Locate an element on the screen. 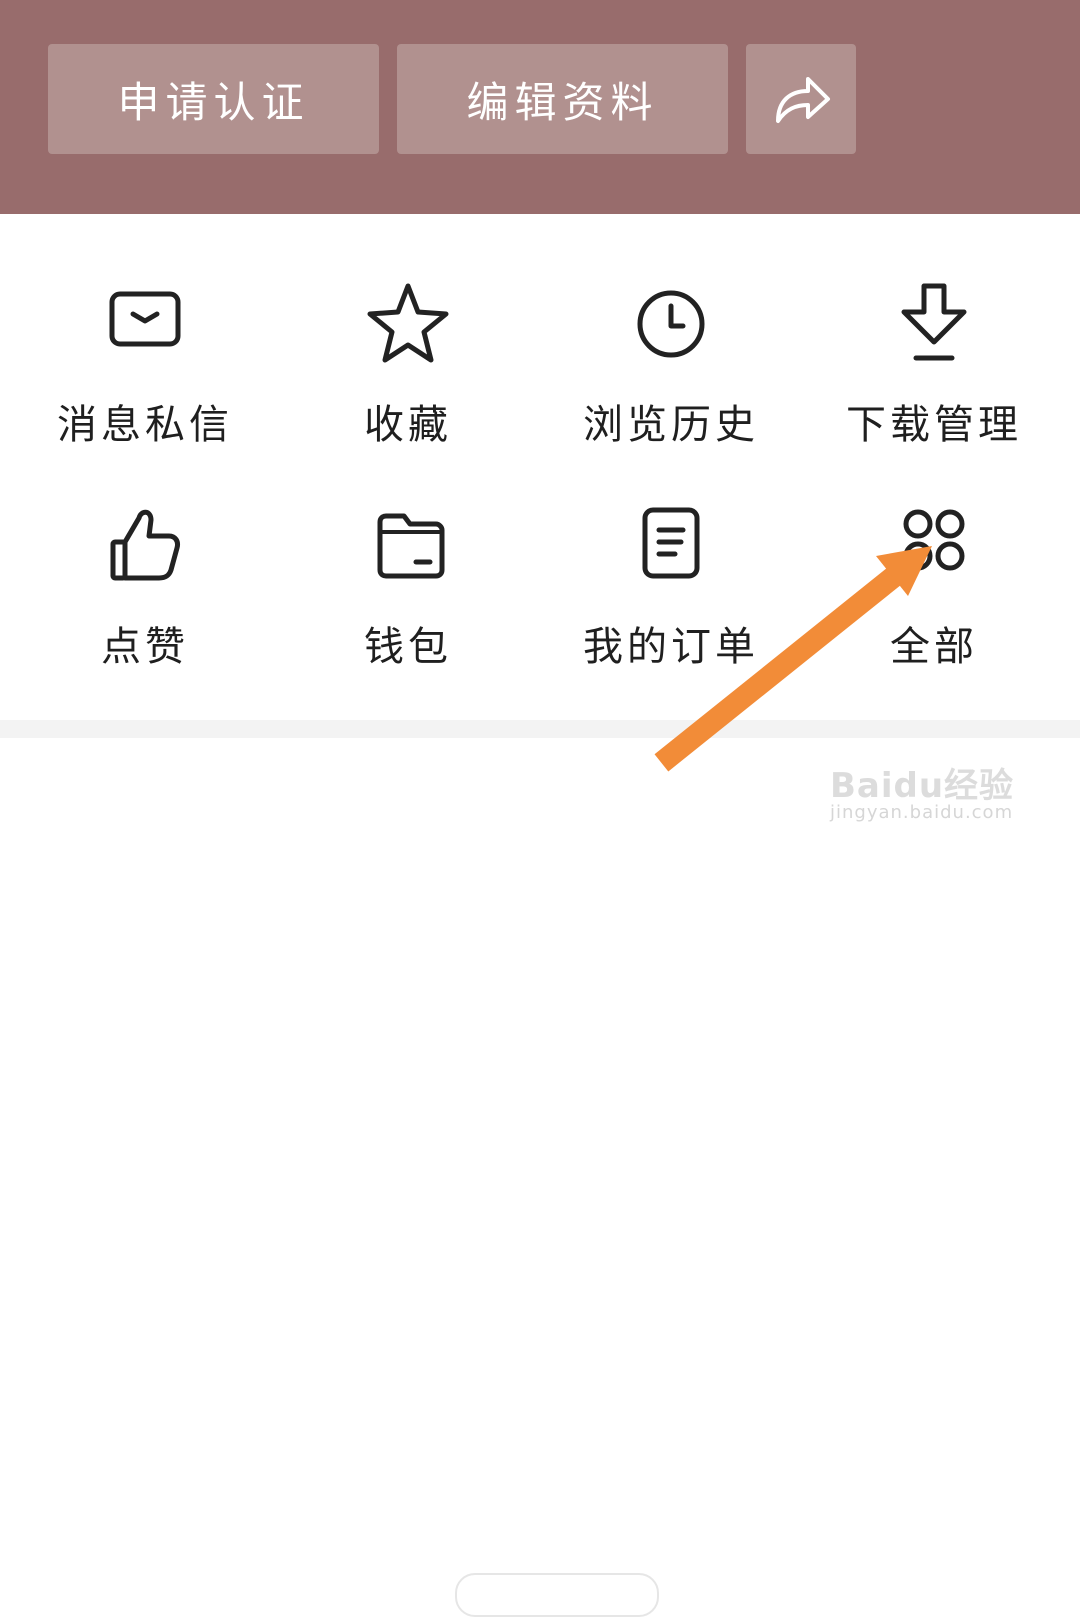  apply-verification-button: 申请认证 is located at coordinates (213, 99).